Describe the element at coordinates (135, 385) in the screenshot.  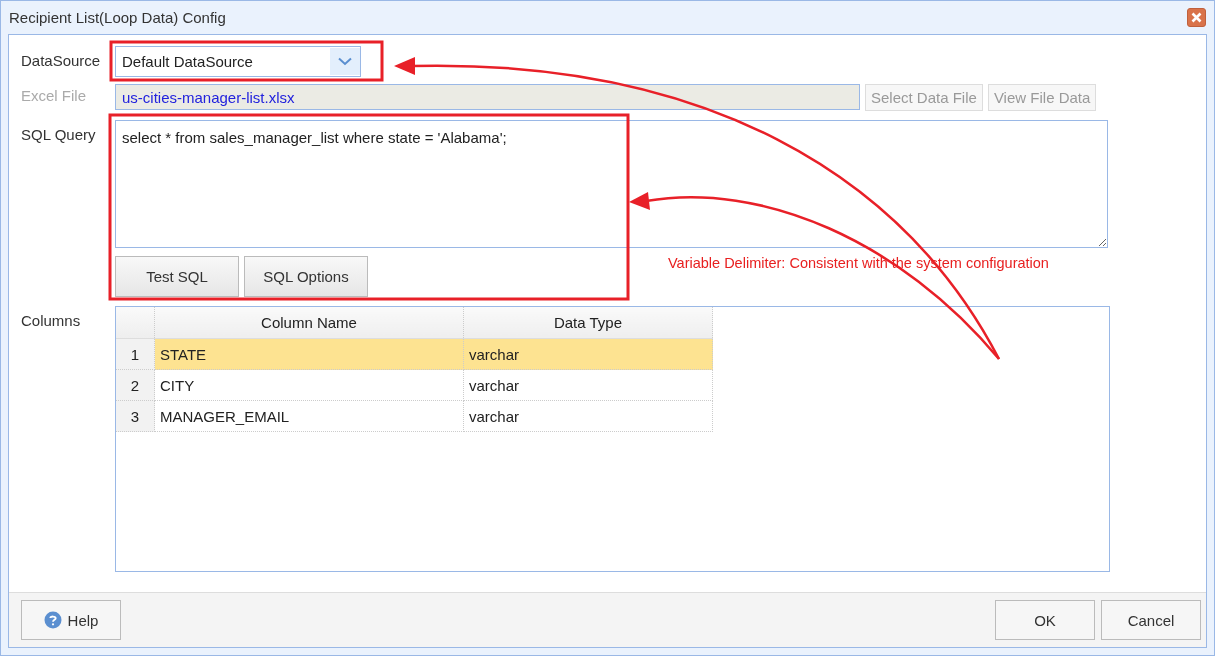
I see `row-number: 2` at that location.